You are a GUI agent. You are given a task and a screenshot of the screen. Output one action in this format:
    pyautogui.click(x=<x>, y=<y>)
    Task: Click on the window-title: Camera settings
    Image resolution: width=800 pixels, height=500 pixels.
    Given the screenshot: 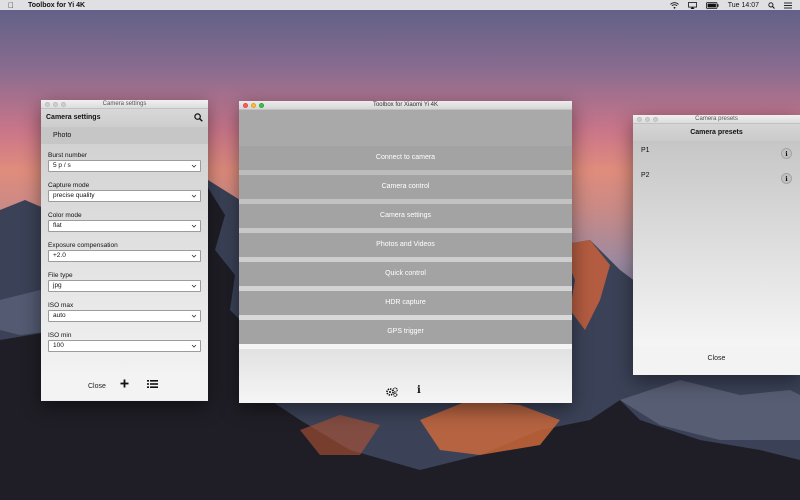 What is the action you would take?
    pyautogui.click(x=124, y=104)
    